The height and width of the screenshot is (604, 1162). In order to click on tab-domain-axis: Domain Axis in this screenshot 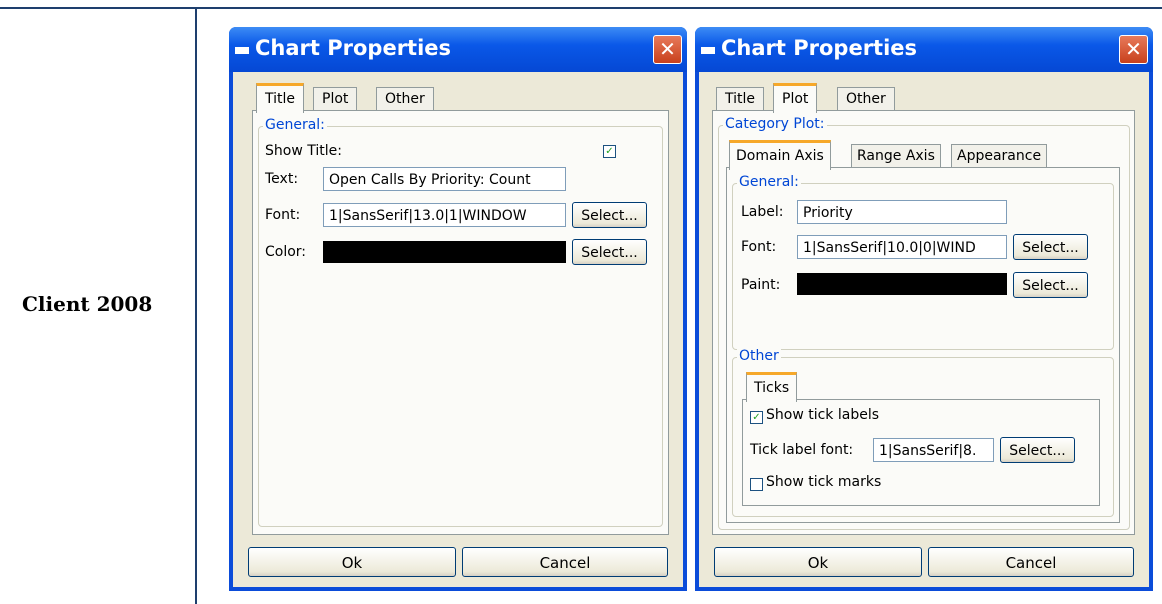, I will do `click(780, 155)`.